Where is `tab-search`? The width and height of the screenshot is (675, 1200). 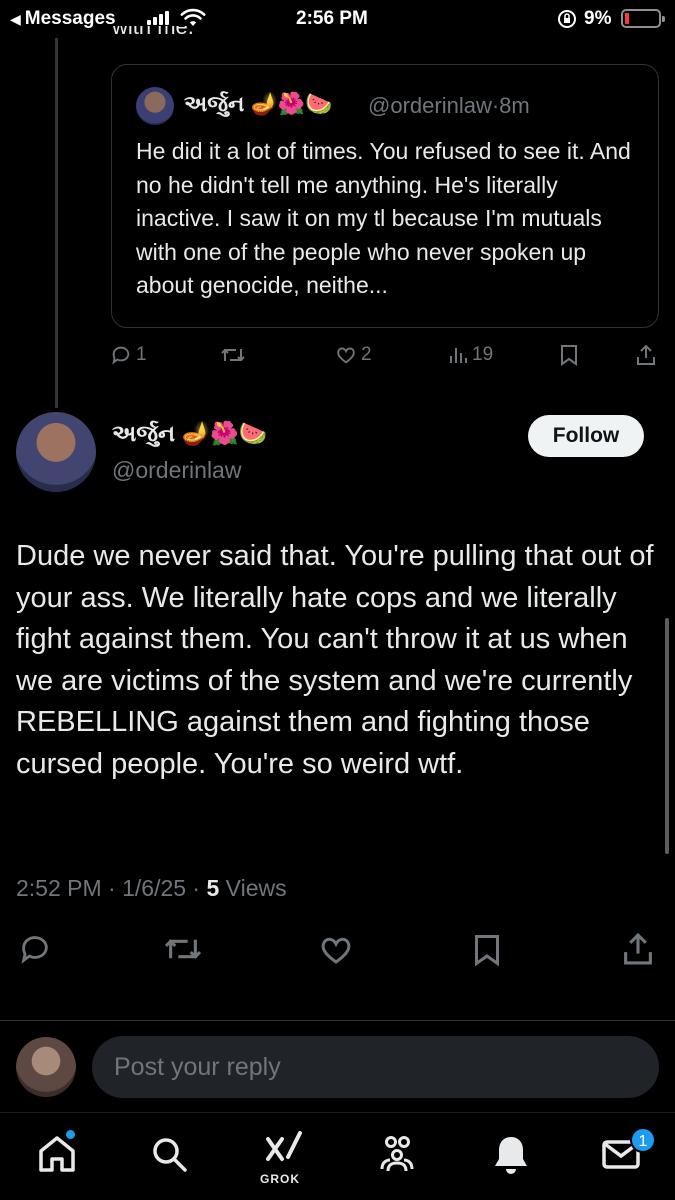
tab-search is located at coordinates (169, 1156).